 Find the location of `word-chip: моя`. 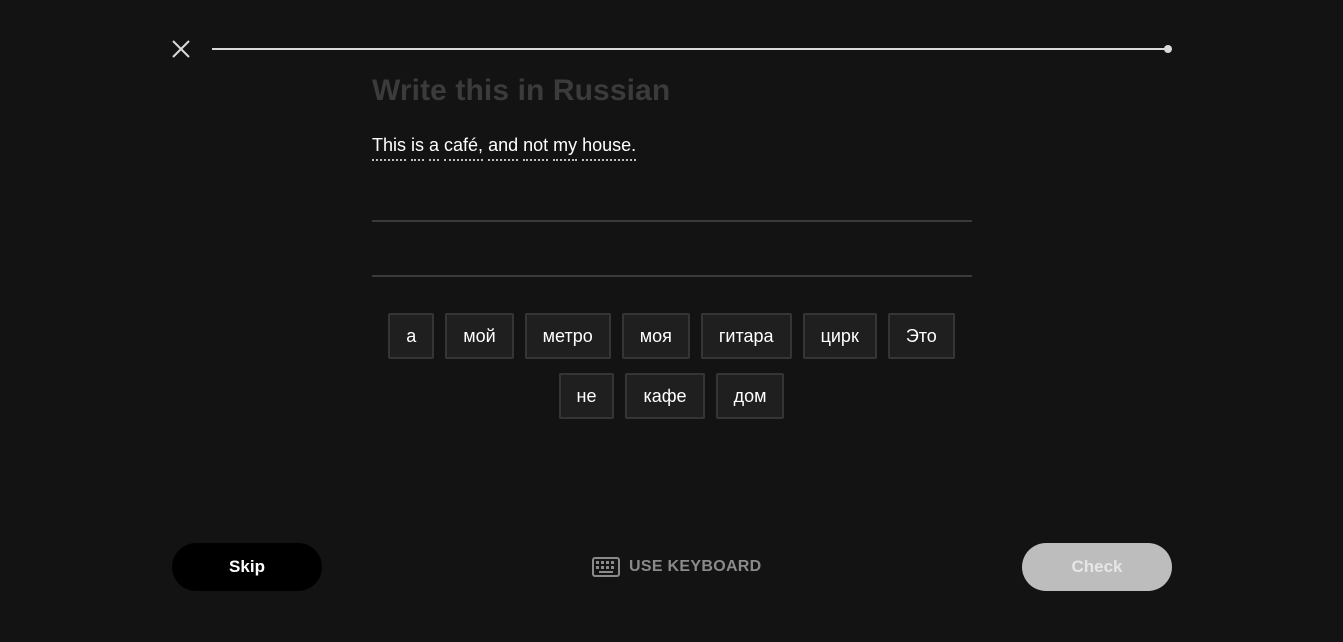

word-chip: моя is located at coordinates (655, 336).